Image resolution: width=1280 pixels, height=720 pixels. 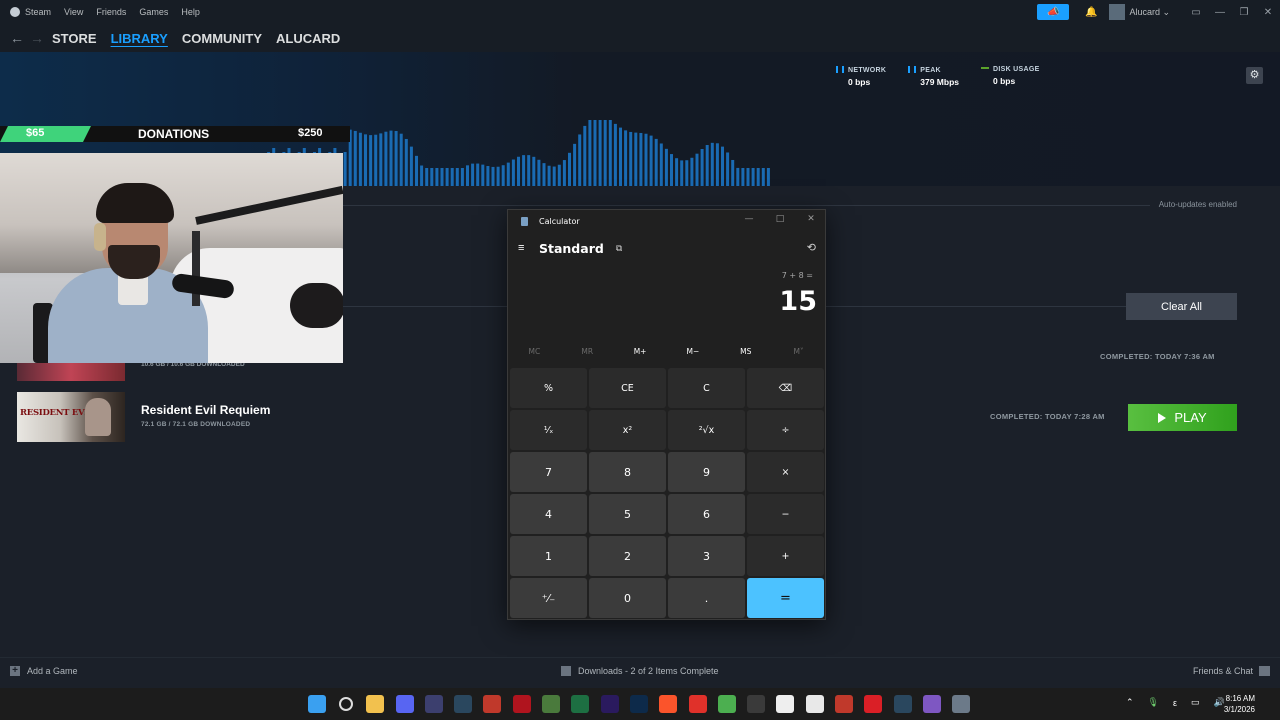 I want to click on webcam-headset, so click(x=100, y=237).